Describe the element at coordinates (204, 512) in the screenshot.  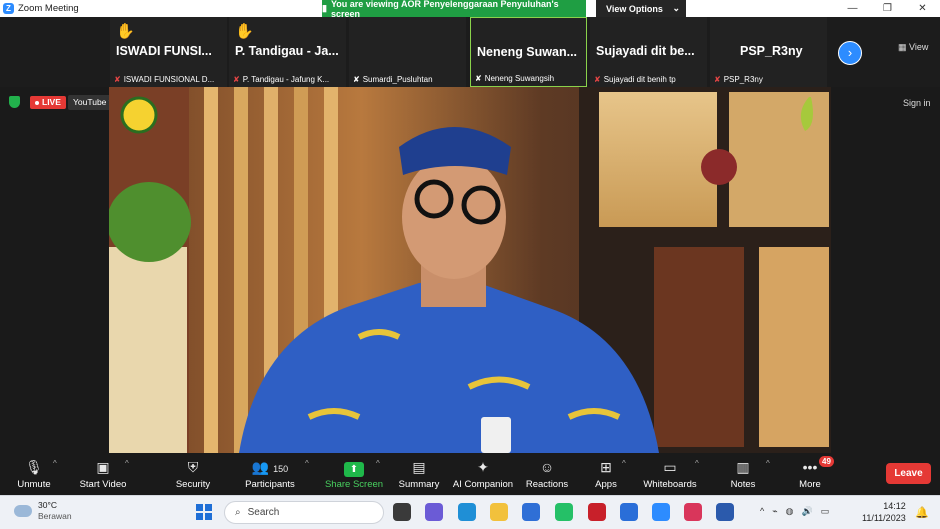
I see `start-button` at that location.